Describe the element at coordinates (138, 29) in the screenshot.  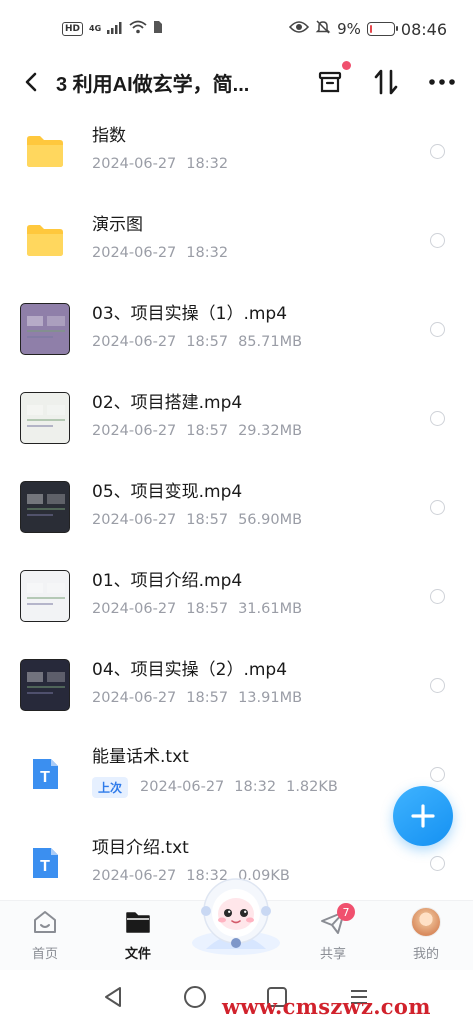
I see `wifi-icon` at that location.